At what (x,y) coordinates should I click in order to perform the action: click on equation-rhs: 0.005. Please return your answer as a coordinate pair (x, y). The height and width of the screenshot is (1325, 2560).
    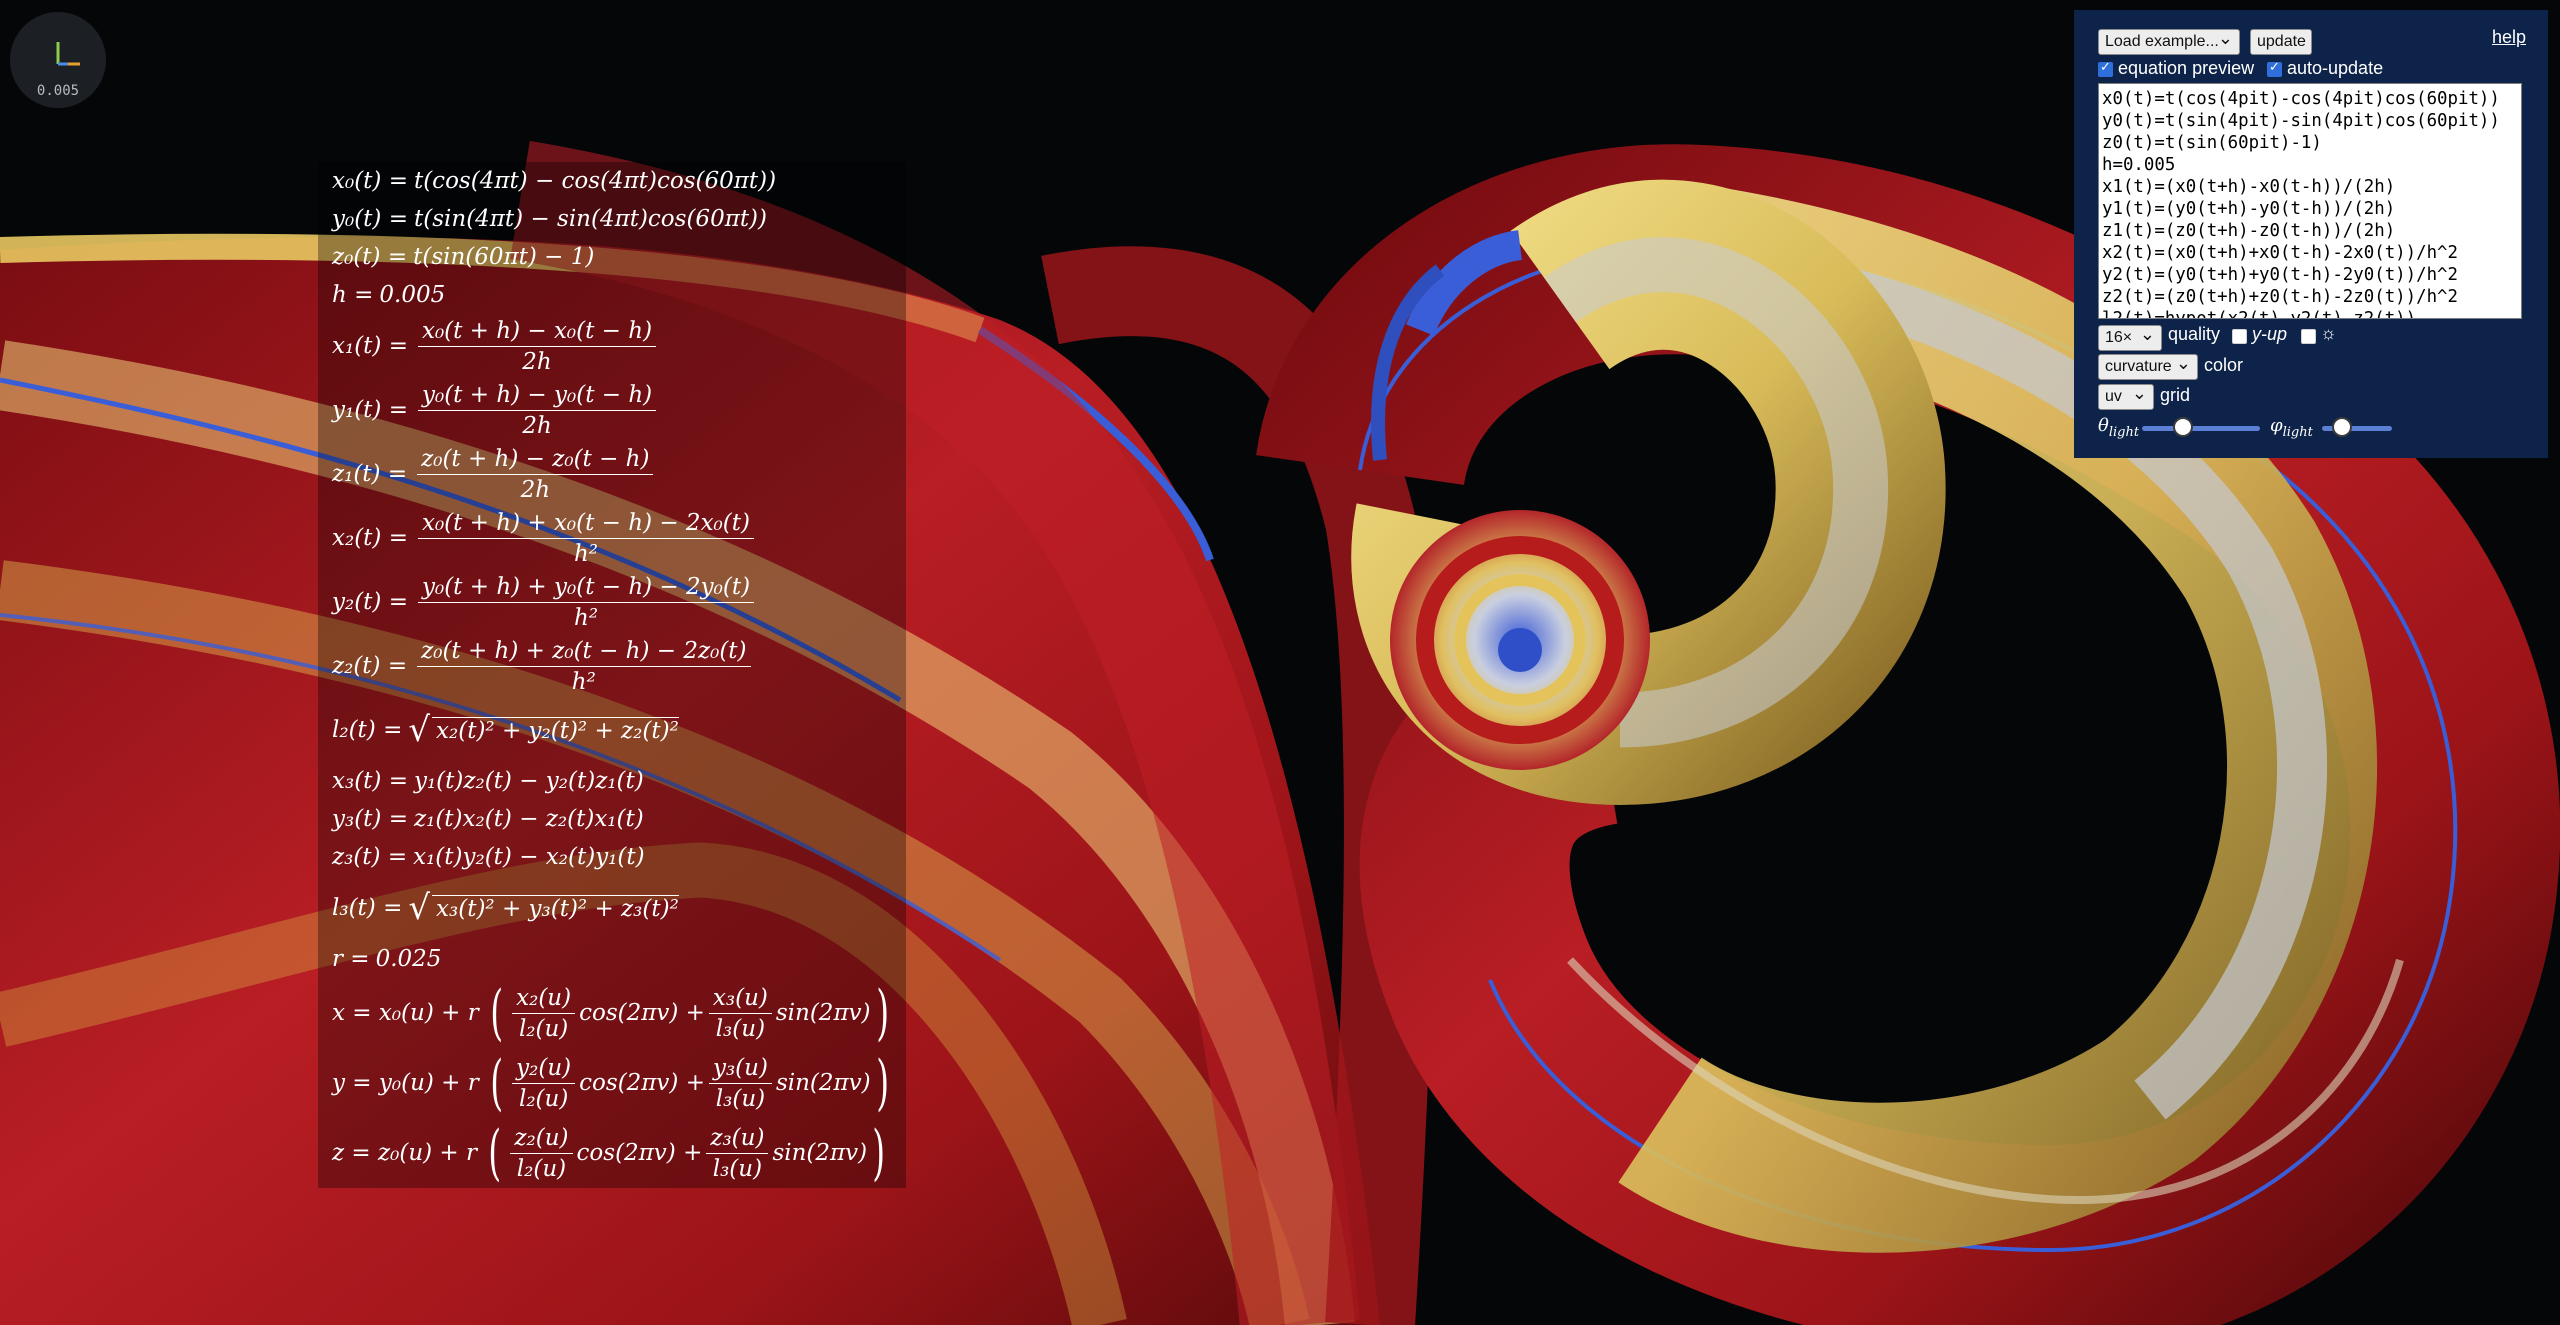
    Looking at the image, I should click on (412, 295).